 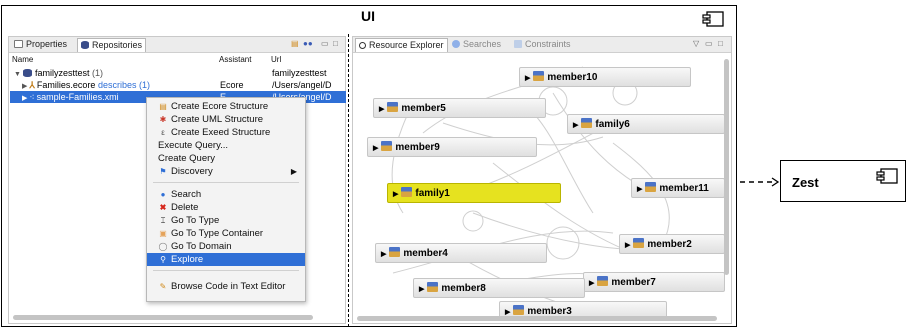 What do you see at coordinates (22, 59) in the screenshot?
I see `column-header-name: Name` at bounding box center [22, 59].